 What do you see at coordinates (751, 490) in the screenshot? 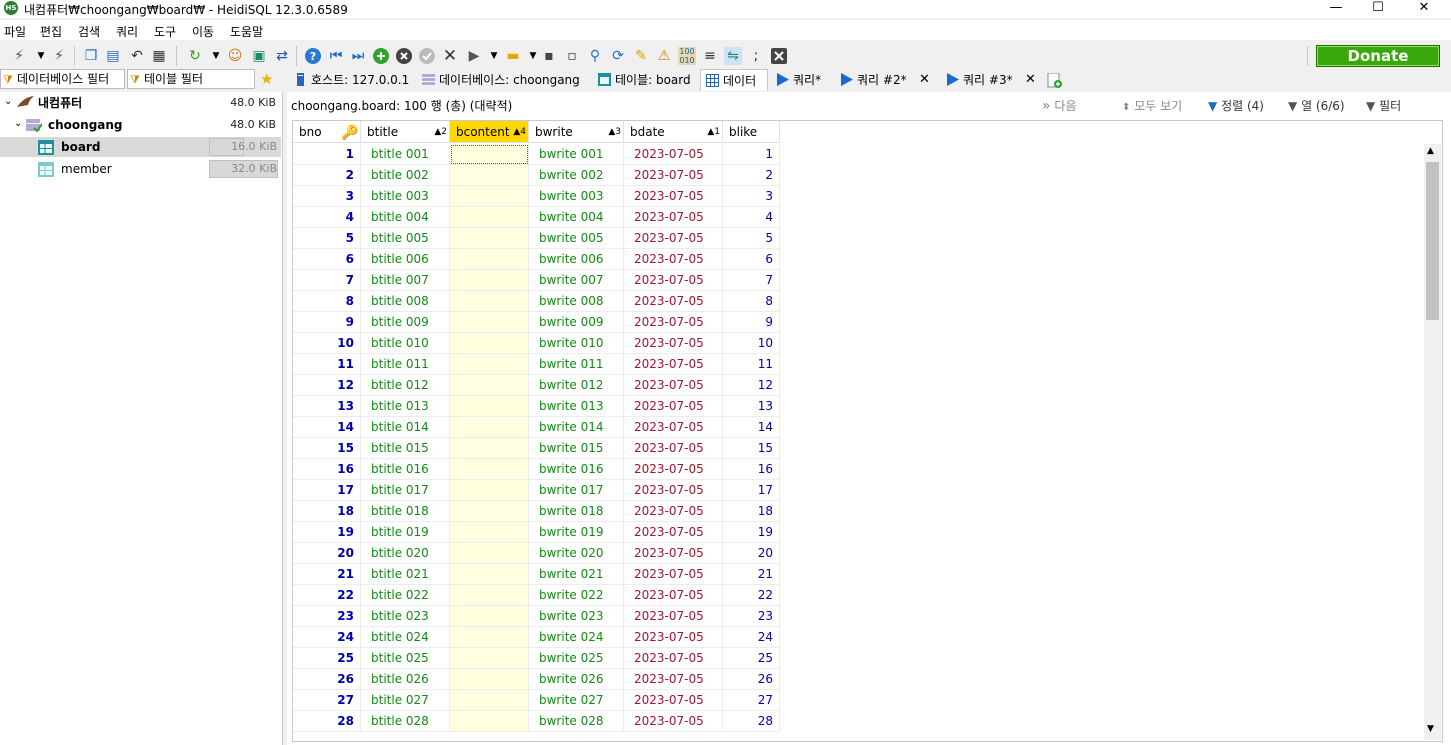
I see `cell-blike: 17` at bounding box center [751, 490].